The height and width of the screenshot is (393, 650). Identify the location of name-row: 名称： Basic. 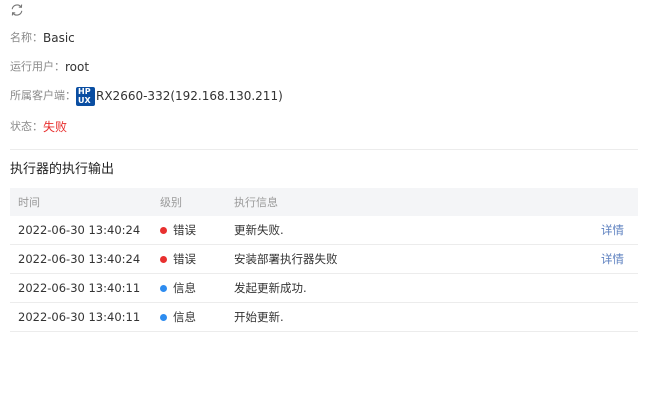
(42, 38).